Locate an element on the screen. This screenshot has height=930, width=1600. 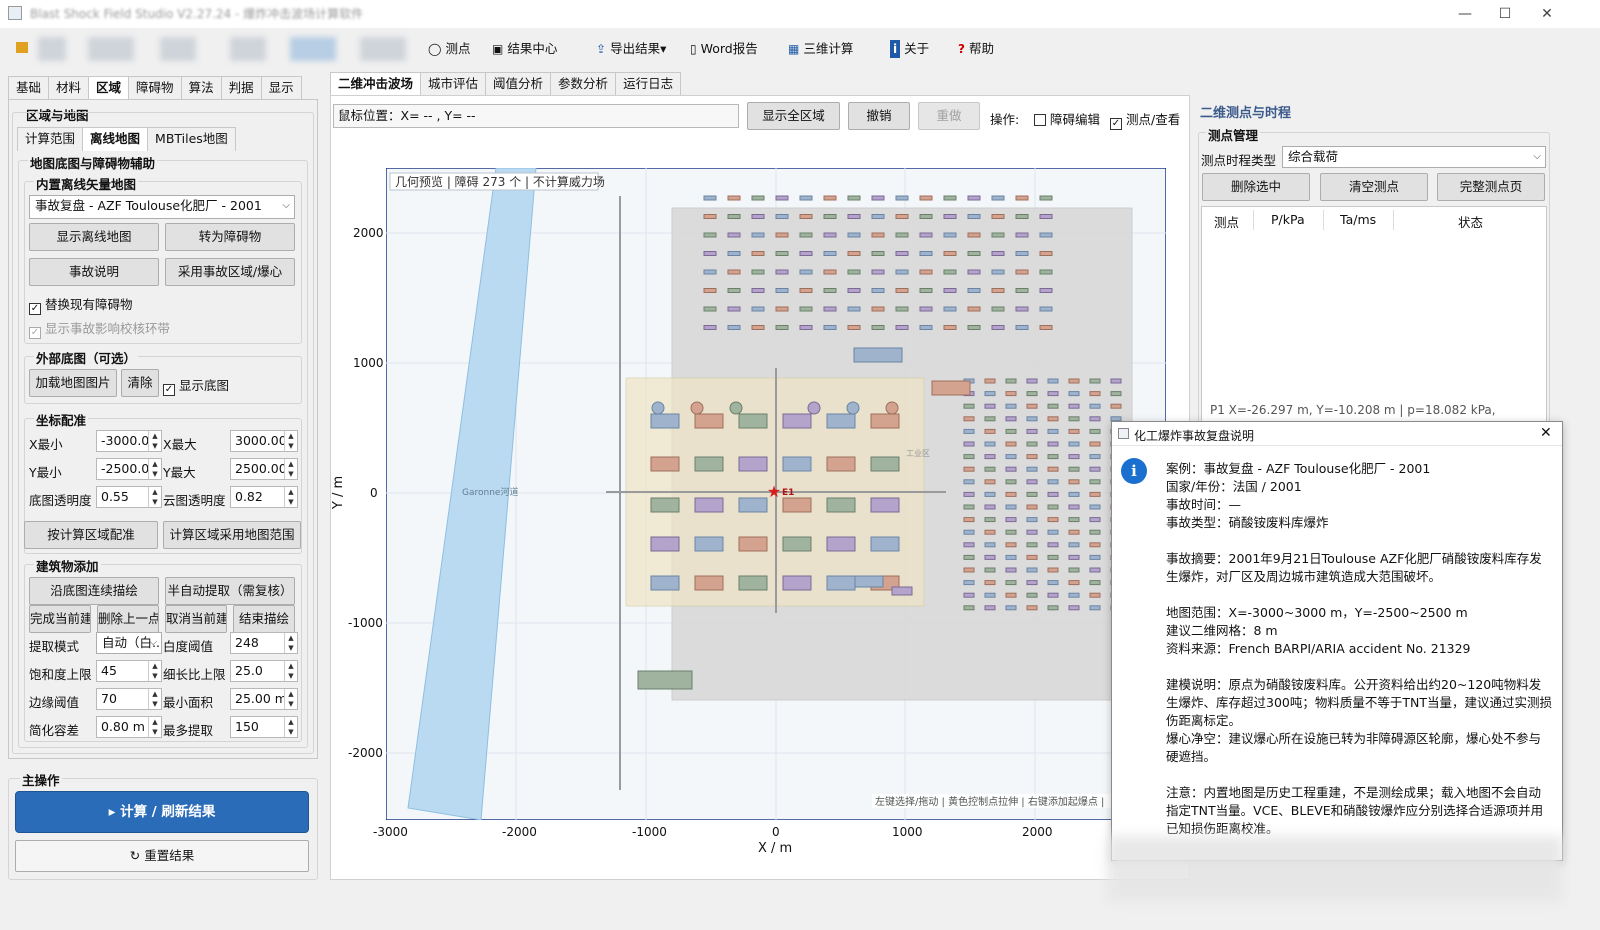
dialog-close-icon: ✕ is located at coordinates (1546, 433).